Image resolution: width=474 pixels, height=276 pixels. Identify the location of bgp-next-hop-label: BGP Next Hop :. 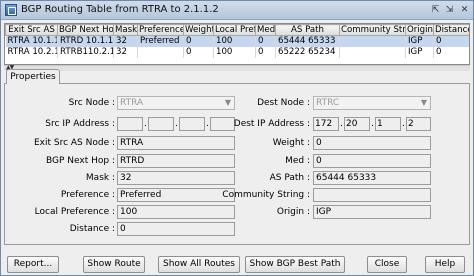
(80, 161).